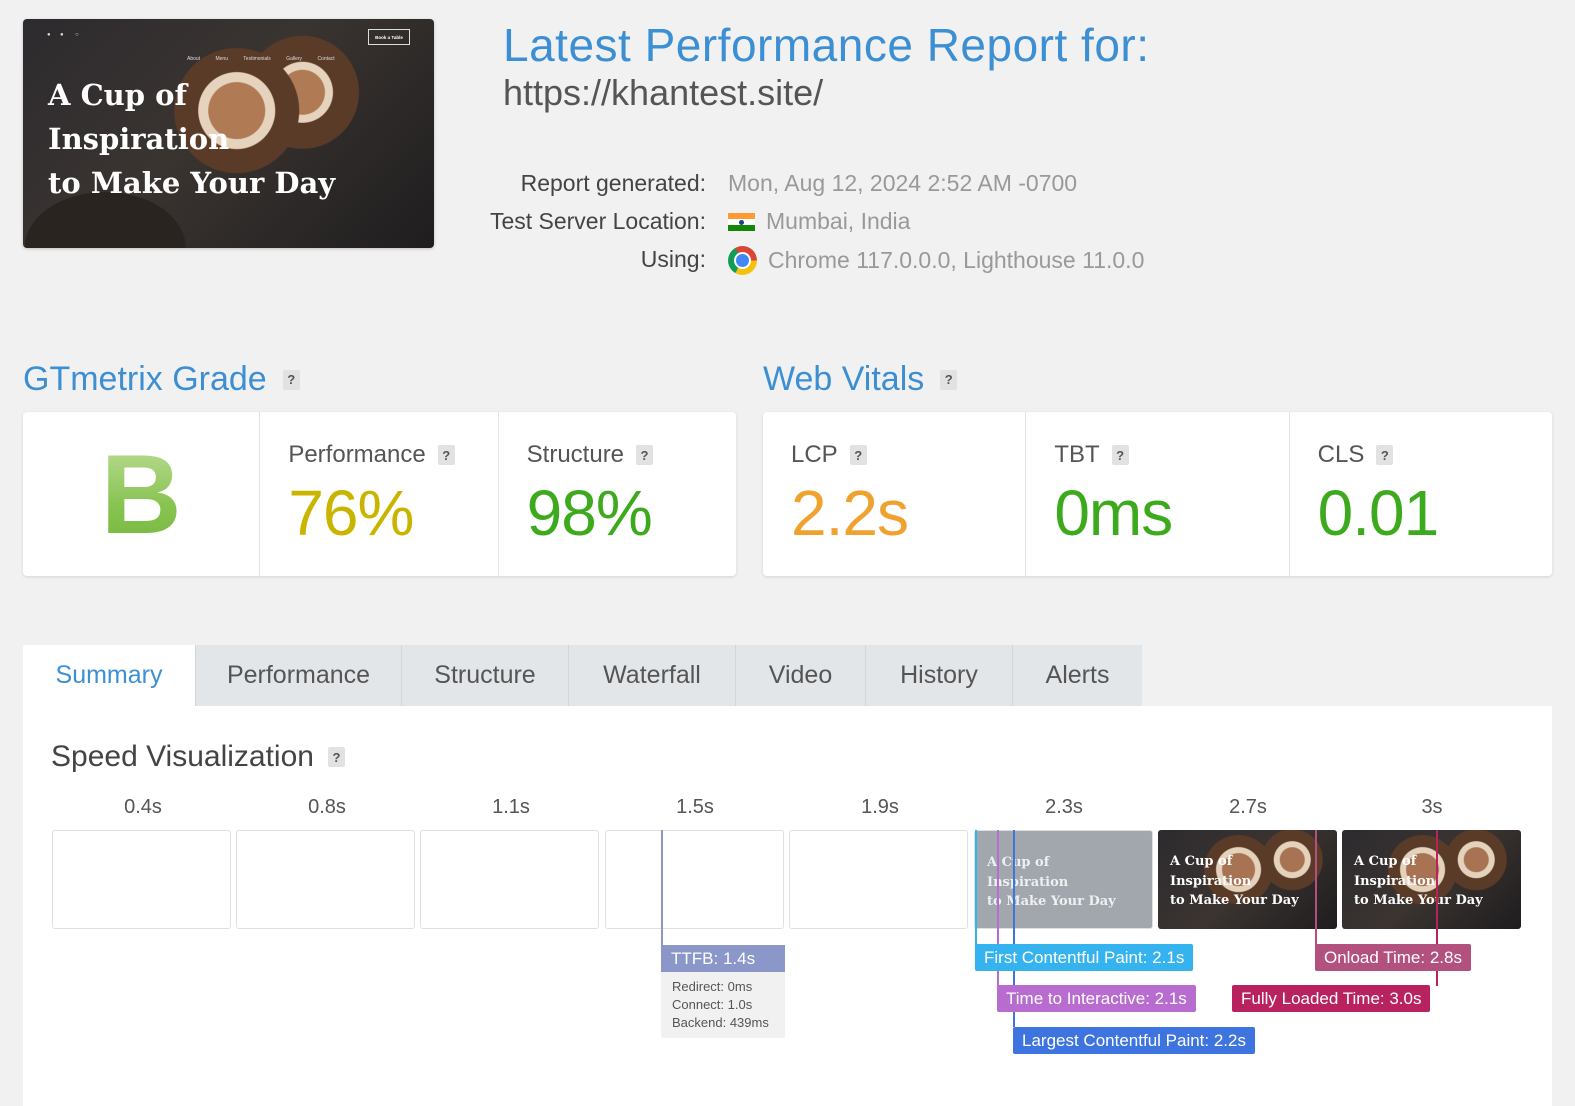  What do you see at coordinates (446, 455) in the screenshot?
I see `performance-help-icon: ?` at bounding box center [446, 455].